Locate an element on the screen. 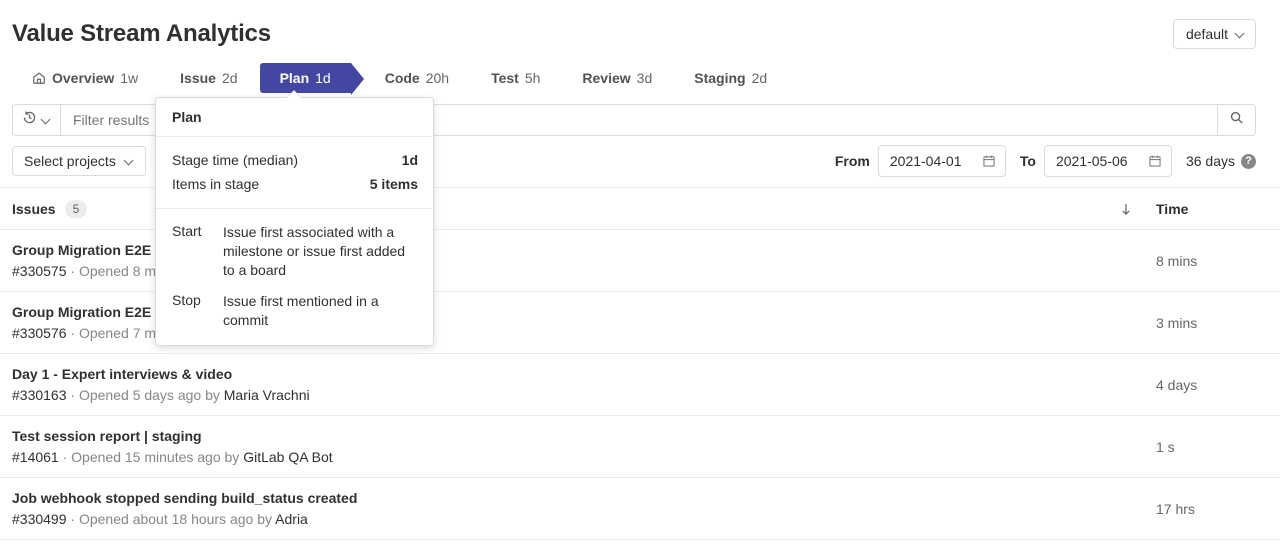 The width and height of the screenshot is (1280, 548). issue-time: 4 days is located at coordinates (1177, 384).